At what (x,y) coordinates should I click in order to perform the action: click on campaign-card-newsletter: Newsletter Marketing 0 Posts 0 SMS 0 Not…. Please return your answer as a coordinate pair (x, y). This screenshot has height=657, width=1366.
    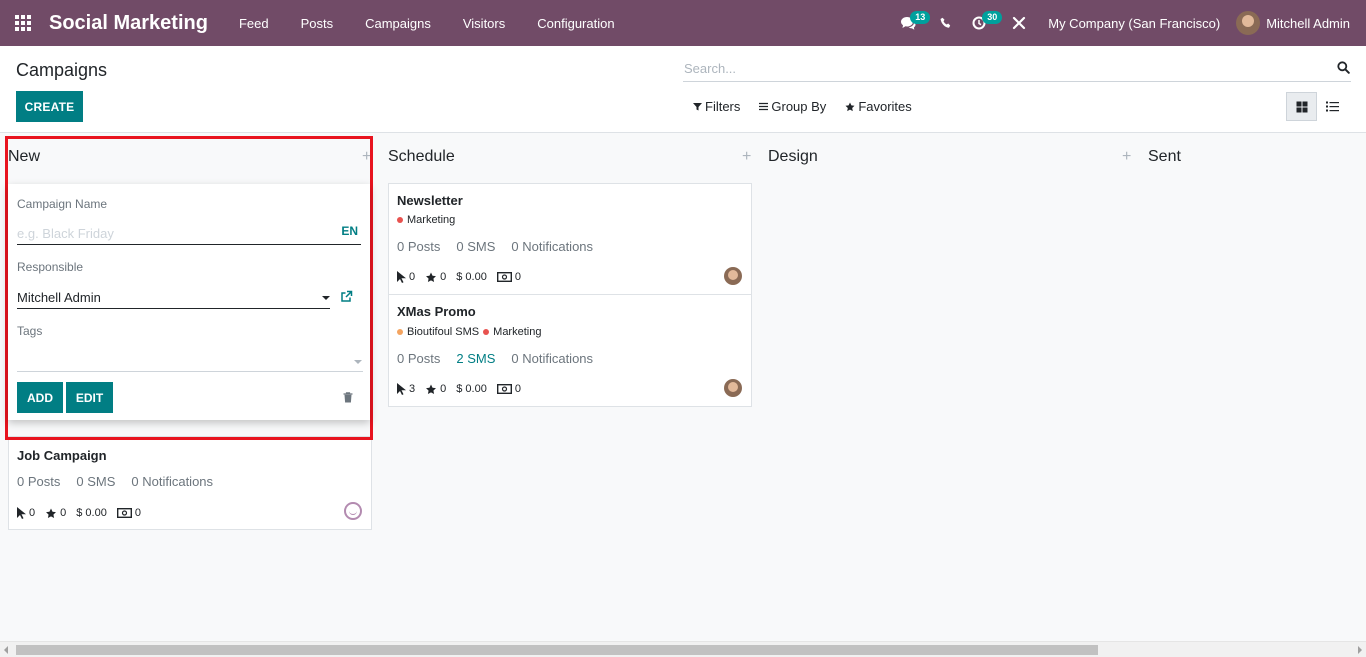
    Looking at the image, I should click on (570, 239).